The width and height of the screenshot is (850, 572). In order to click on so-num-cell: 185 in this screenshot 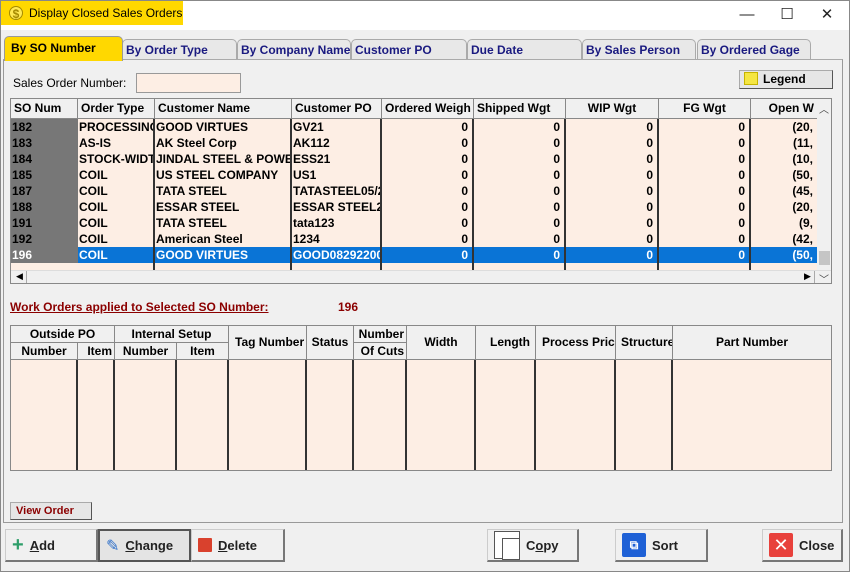, I will do `click(44, 175)`.